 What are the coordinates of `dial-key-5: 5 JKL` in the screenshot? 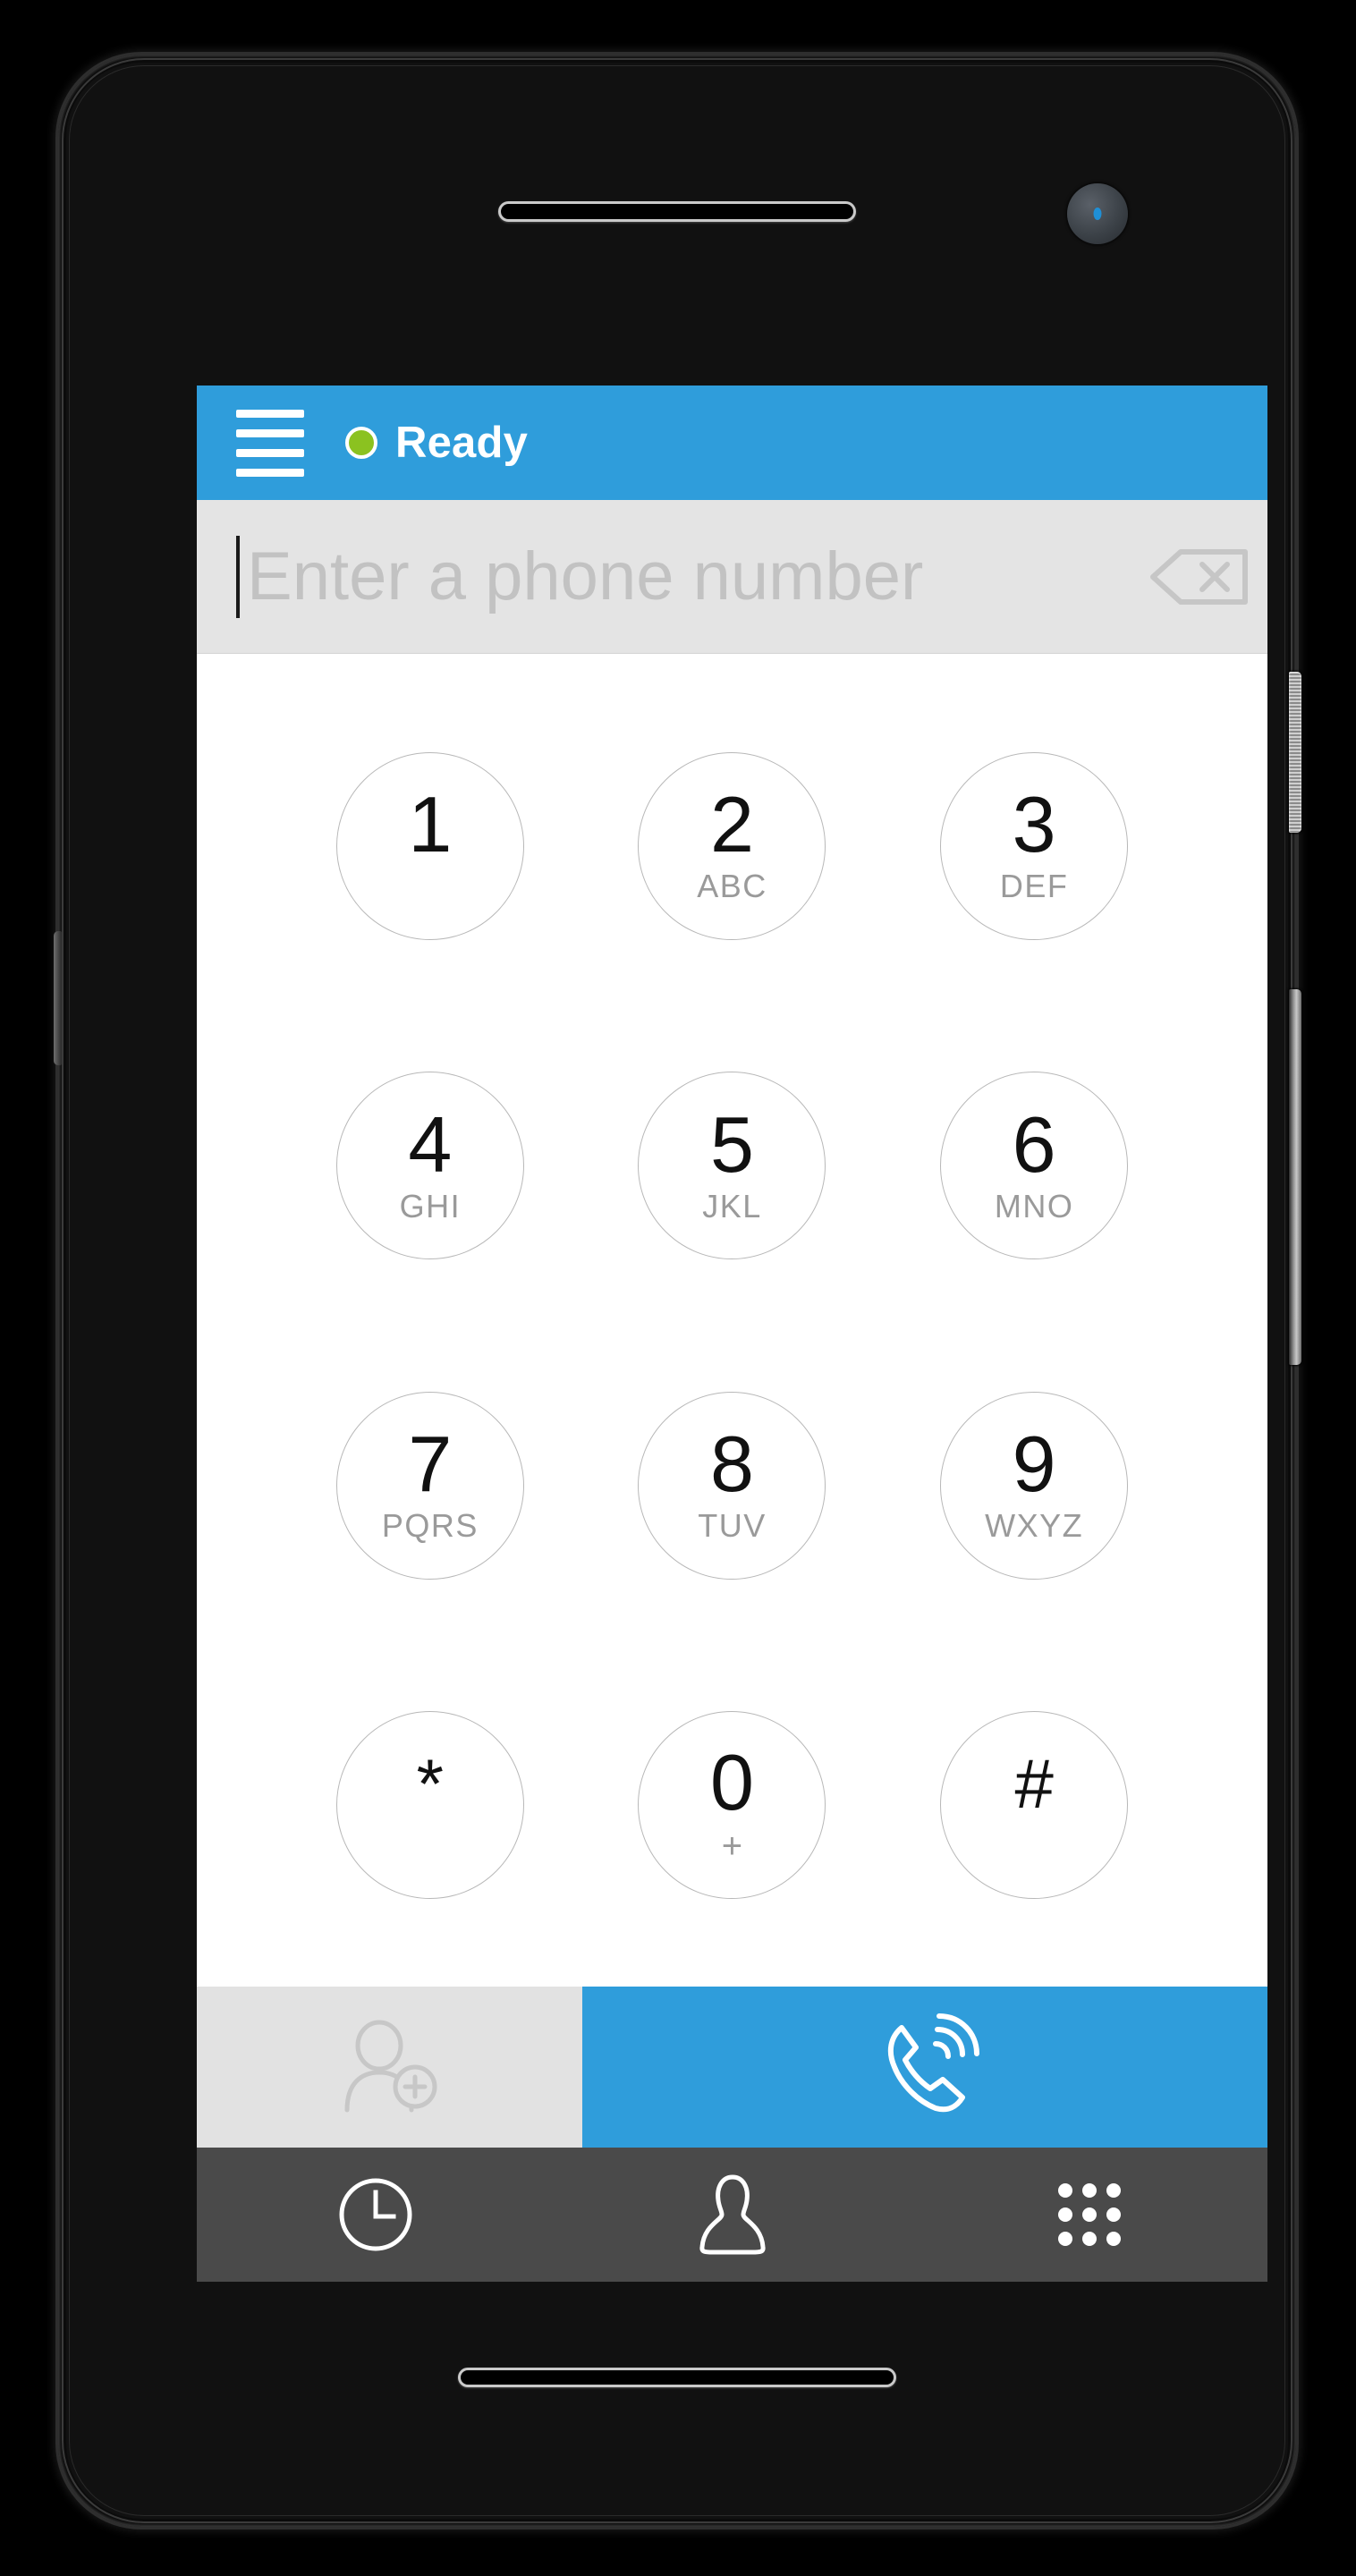 It's located at (732, 1166).